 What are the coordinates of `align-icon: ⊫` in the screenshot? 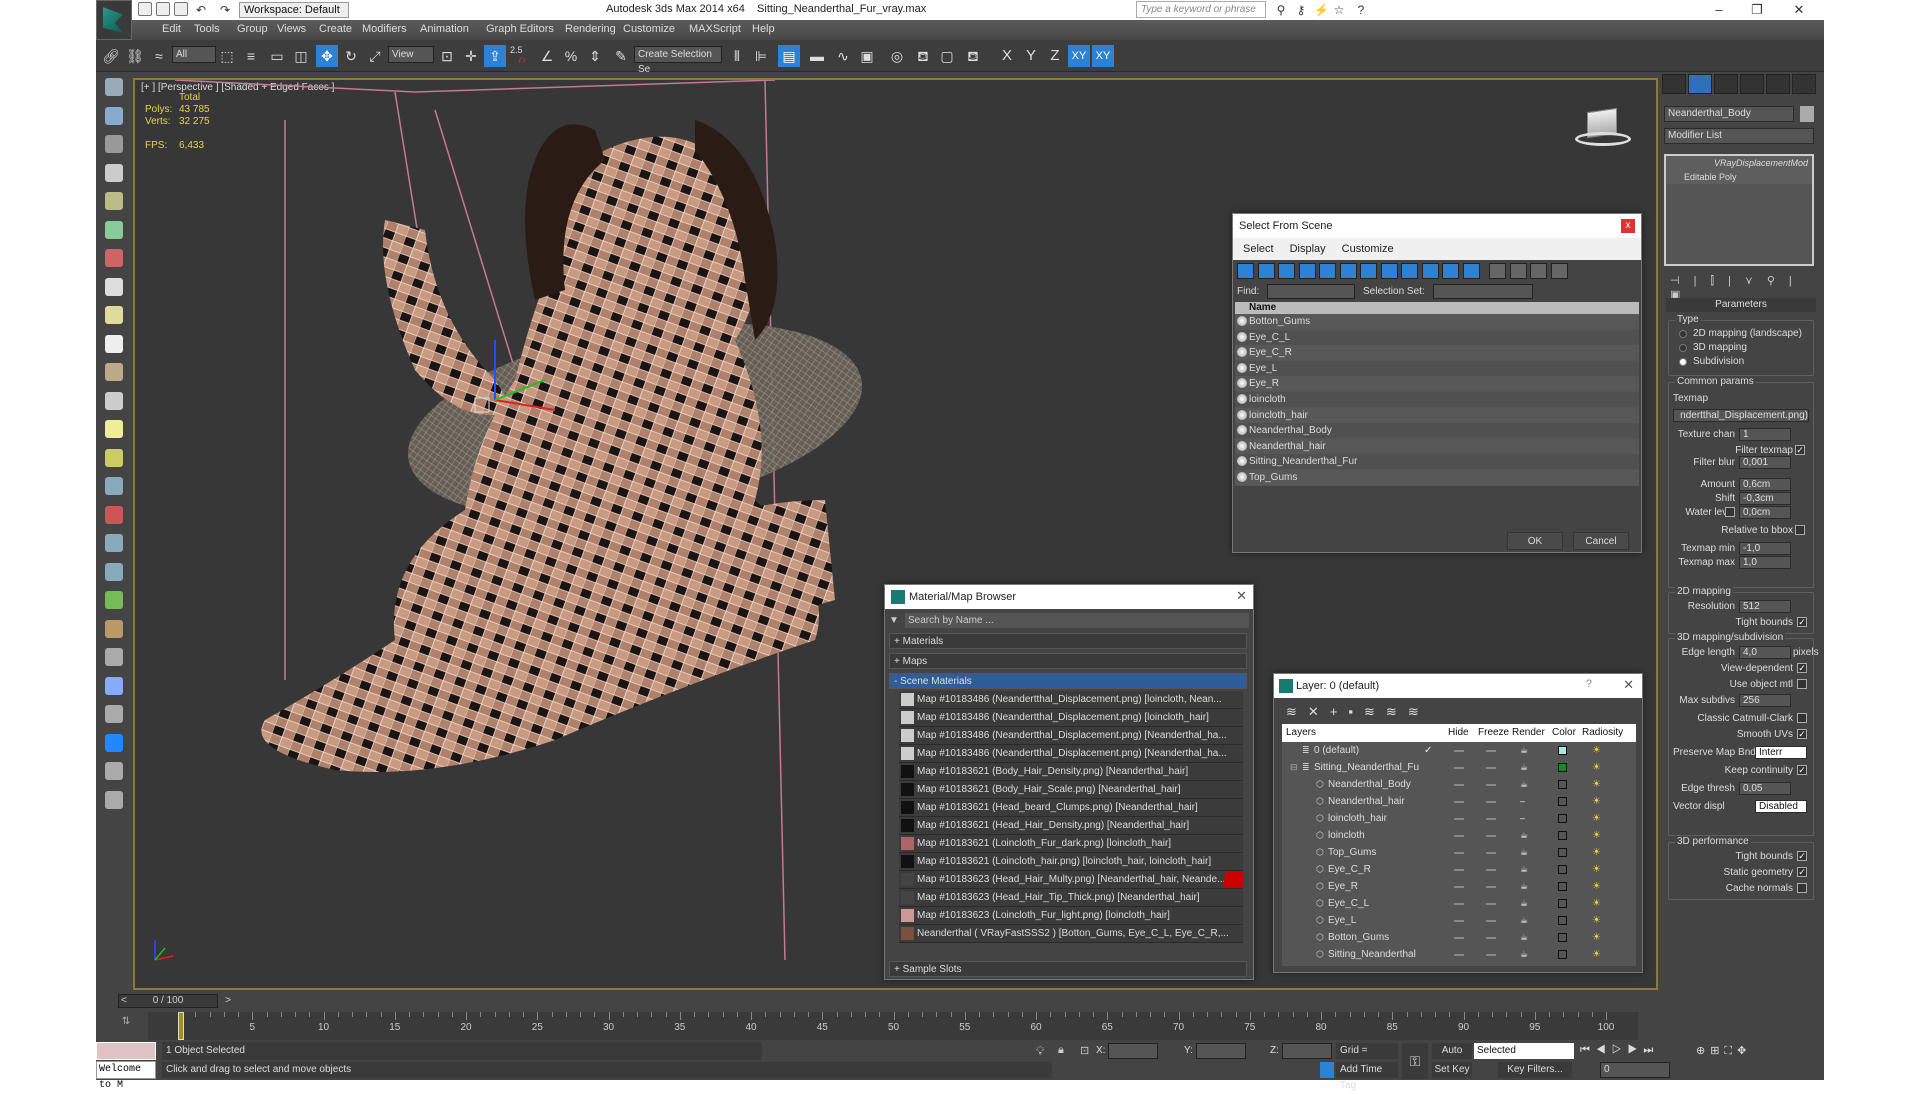 It's located at (761, 56).